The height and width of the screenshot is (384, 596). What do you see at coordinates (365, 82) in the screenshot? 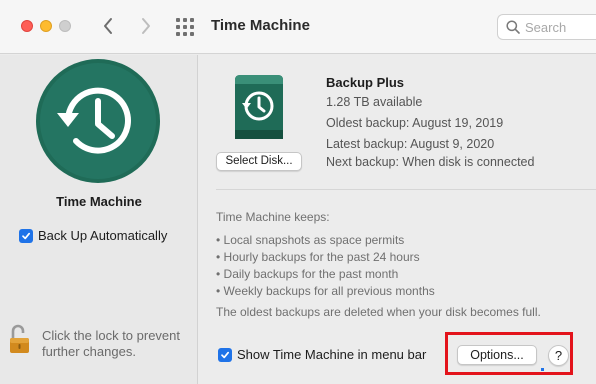
I see `disk-name: Backup Plus` at bounding box center [365, 82].